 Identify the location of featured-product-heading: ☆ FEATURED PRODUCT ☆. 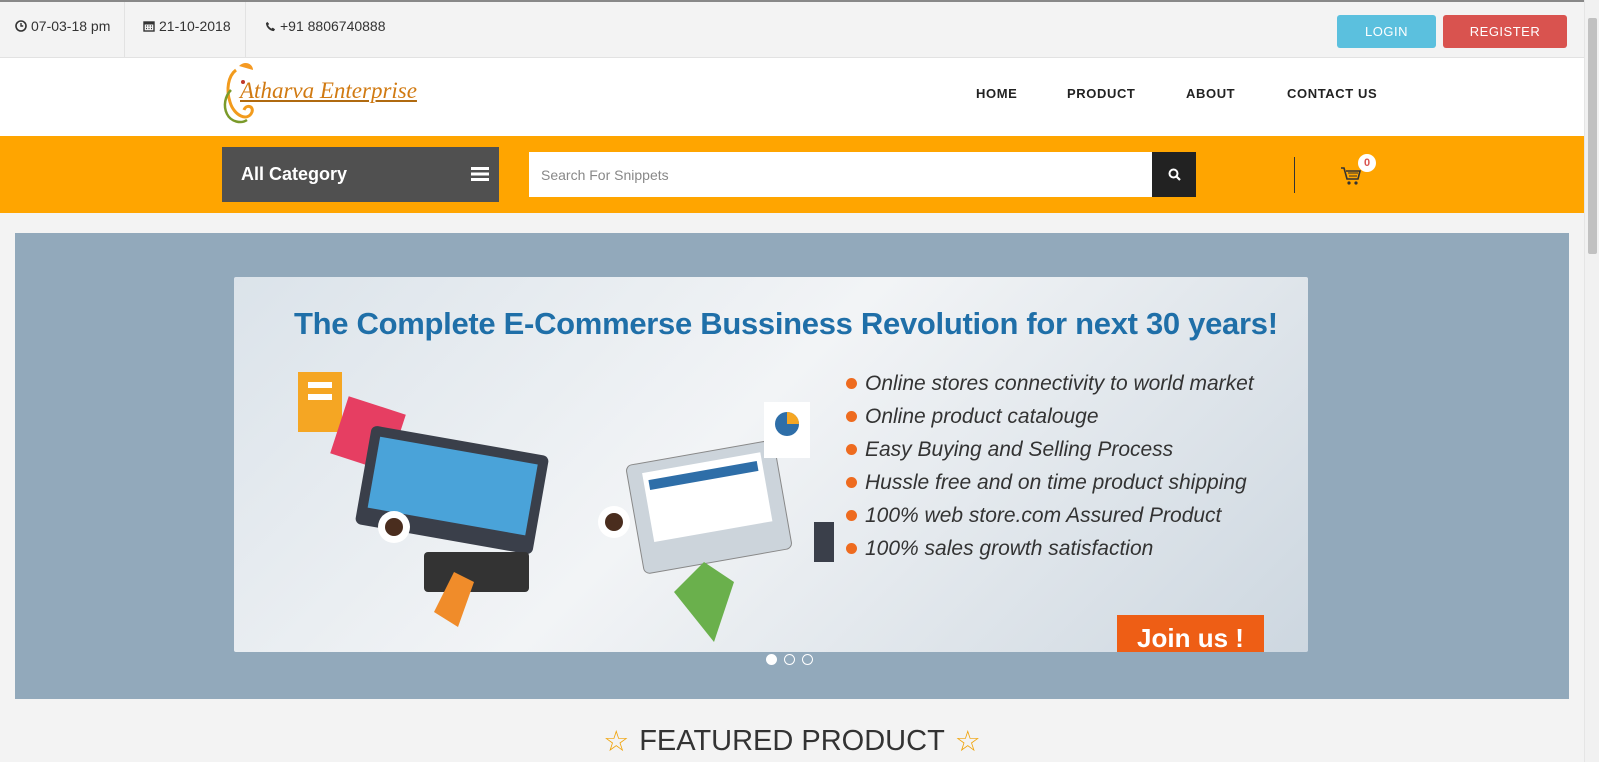
(792, 741).